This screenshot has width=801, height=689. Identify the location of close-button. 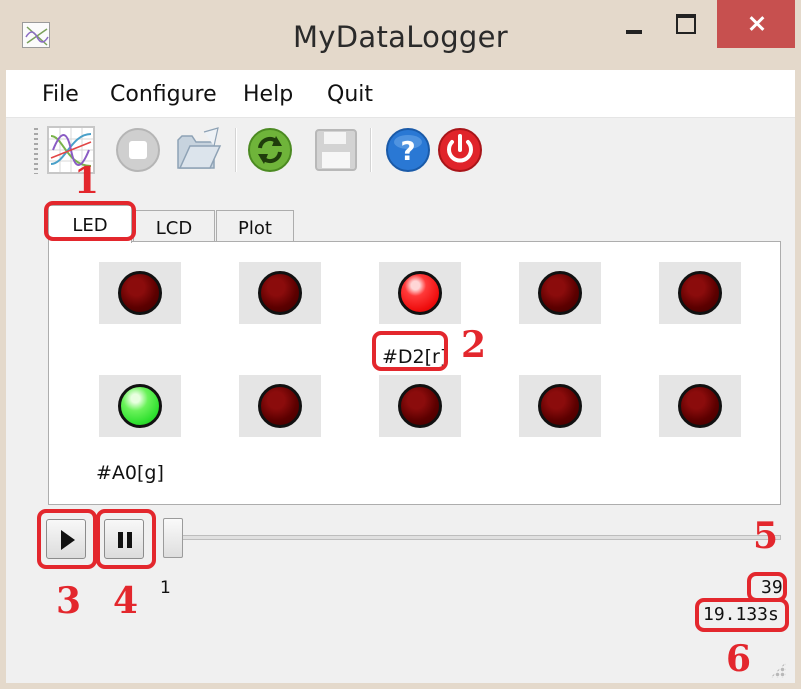
(756, 24).